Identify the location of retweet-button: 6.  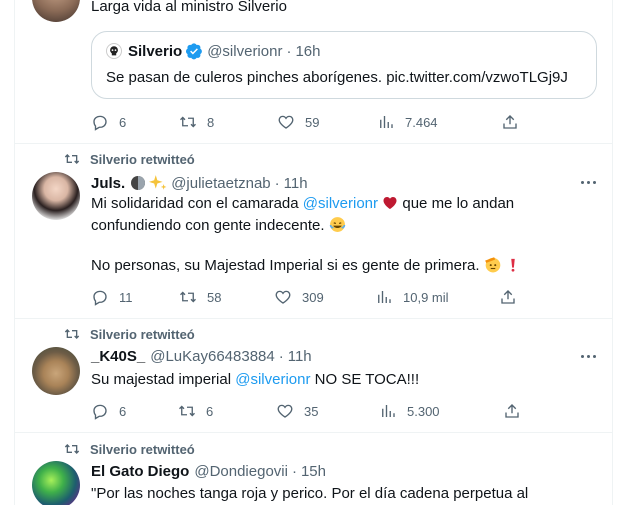
(227, 411).